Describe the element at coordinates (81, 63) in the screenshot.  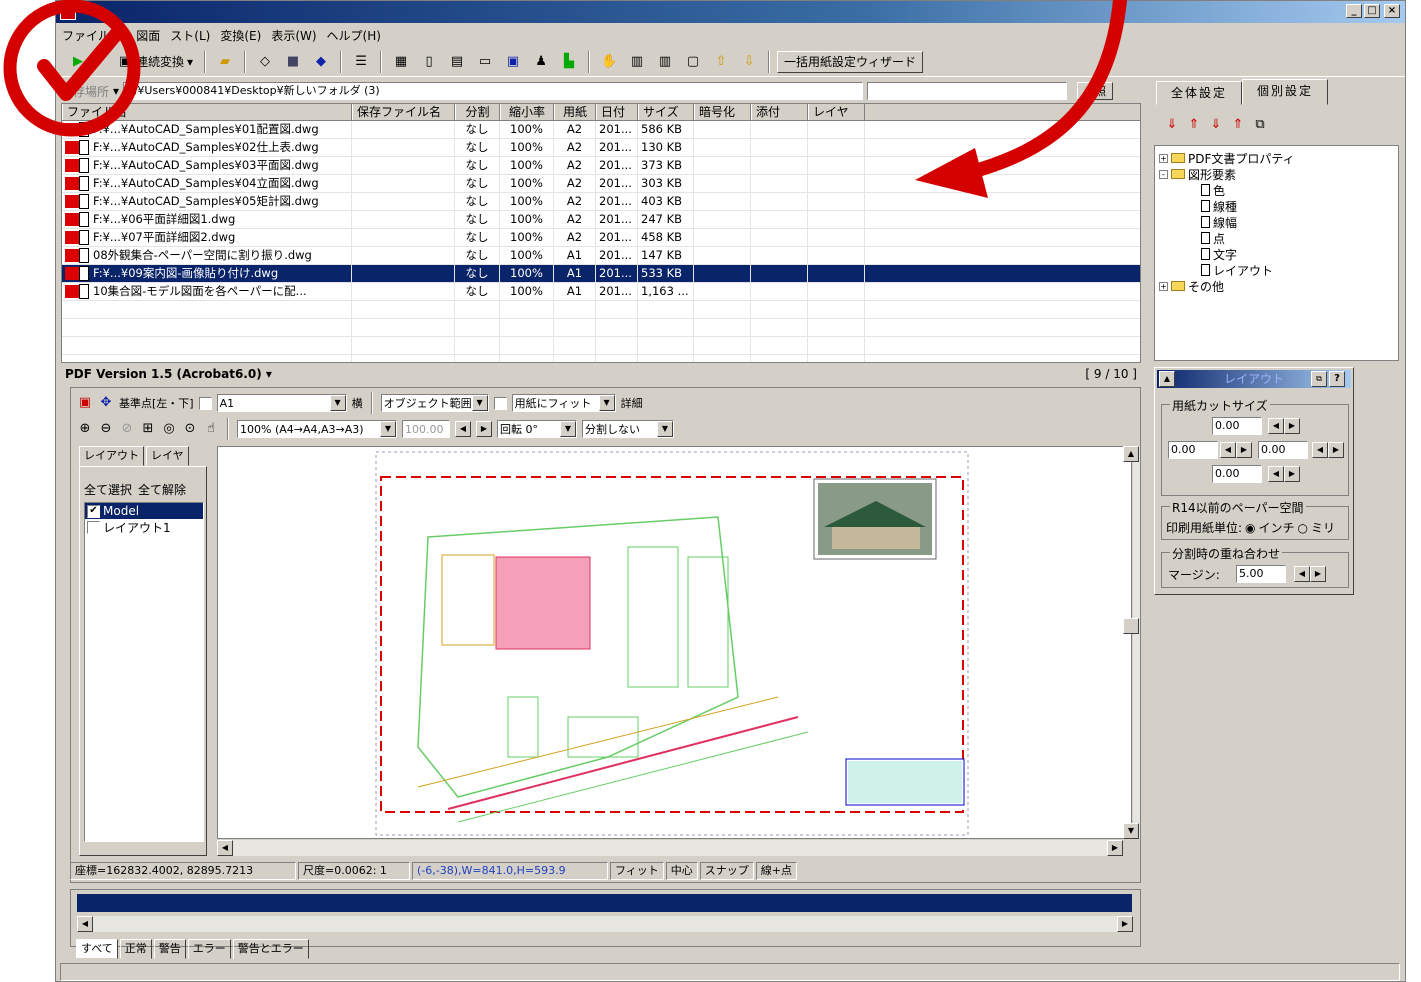
I see `check-mark-annotation` at that location.